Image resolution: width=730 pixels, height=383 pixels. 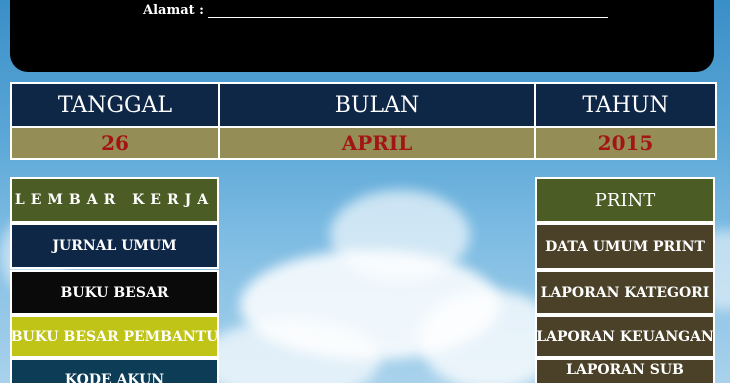 I want to click on buku-besar-pembantu-button: BUKU BESAR PEMBANTU, so click(x=114, y=336).